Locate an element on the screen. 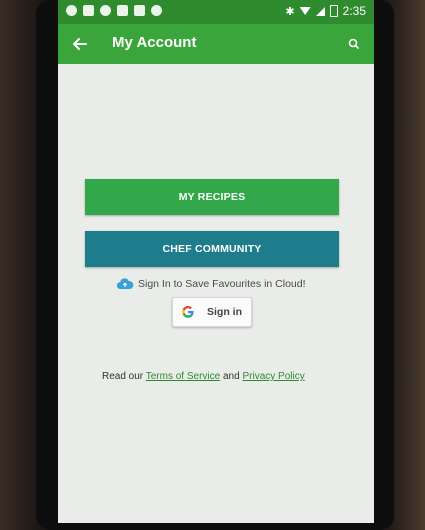 The width and height of the screenshot is (425, 530). google-sign-in-button: Sign in is located at coordinates (212, 312).